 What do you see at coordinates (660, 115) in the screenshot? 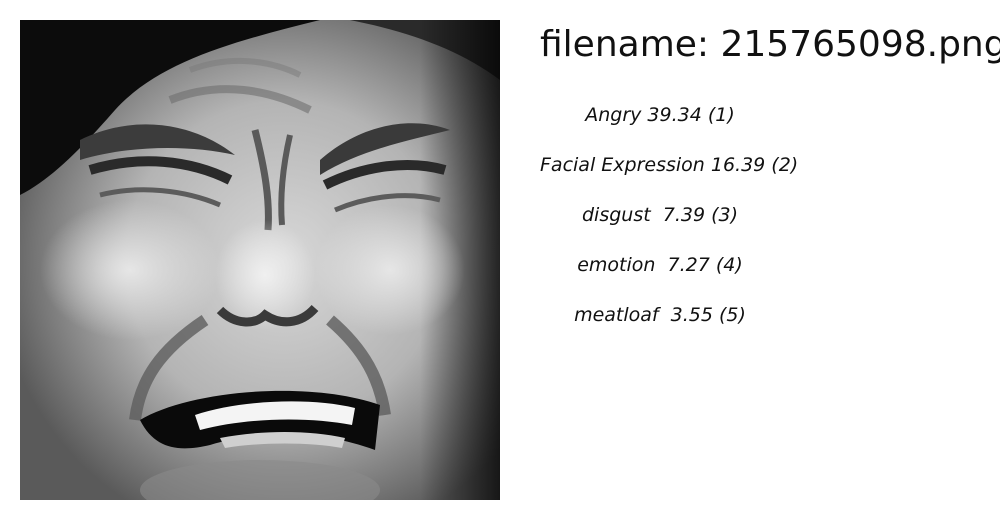
I see `prediction-item: Angry 39.34 (1)` at bounding box center [660, 115].